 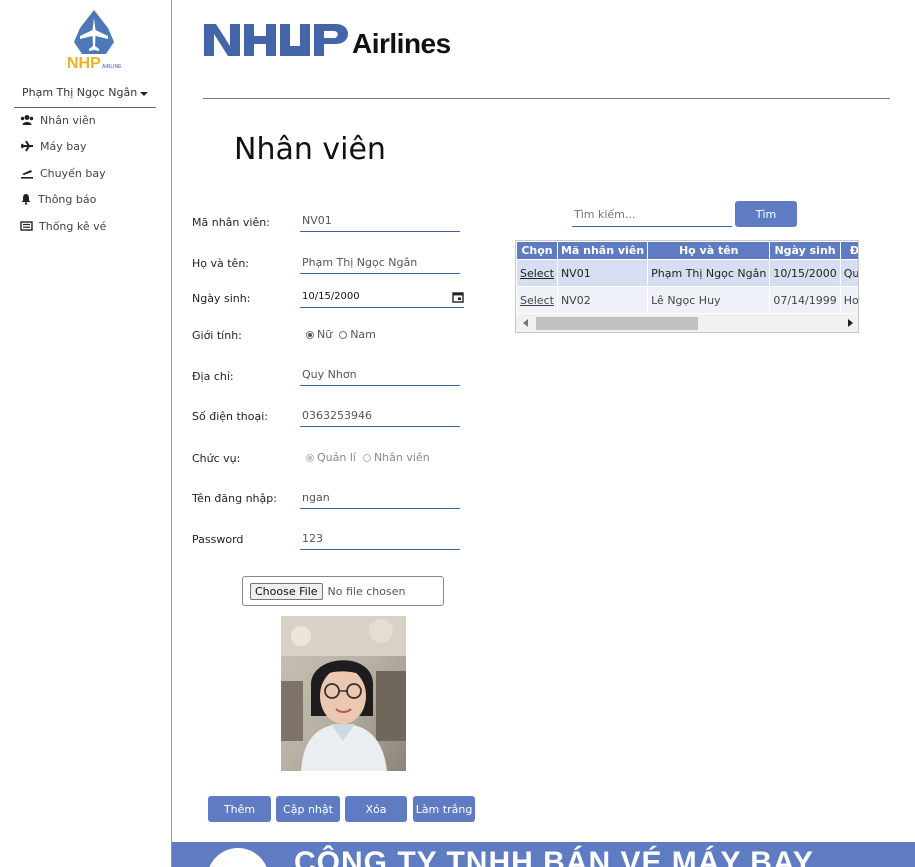 What do you see at coordinates (546, 98) in the screenshot?
I see `header-divider` at bounding box center [546, 98].